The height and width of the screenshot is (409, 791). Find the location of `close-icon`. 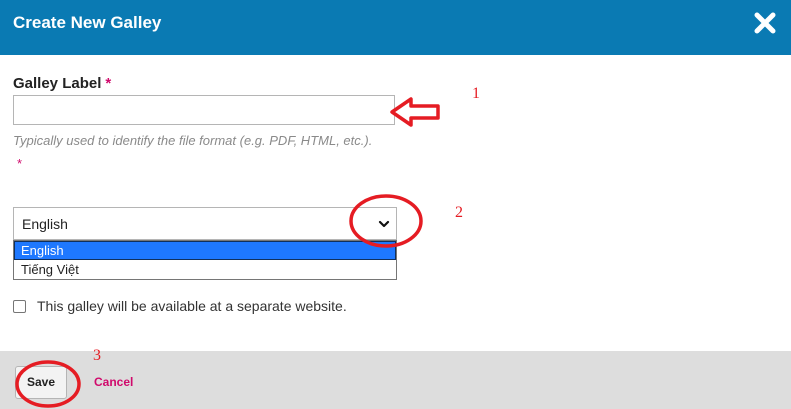

close-icon is located at coordinates (765, 23).